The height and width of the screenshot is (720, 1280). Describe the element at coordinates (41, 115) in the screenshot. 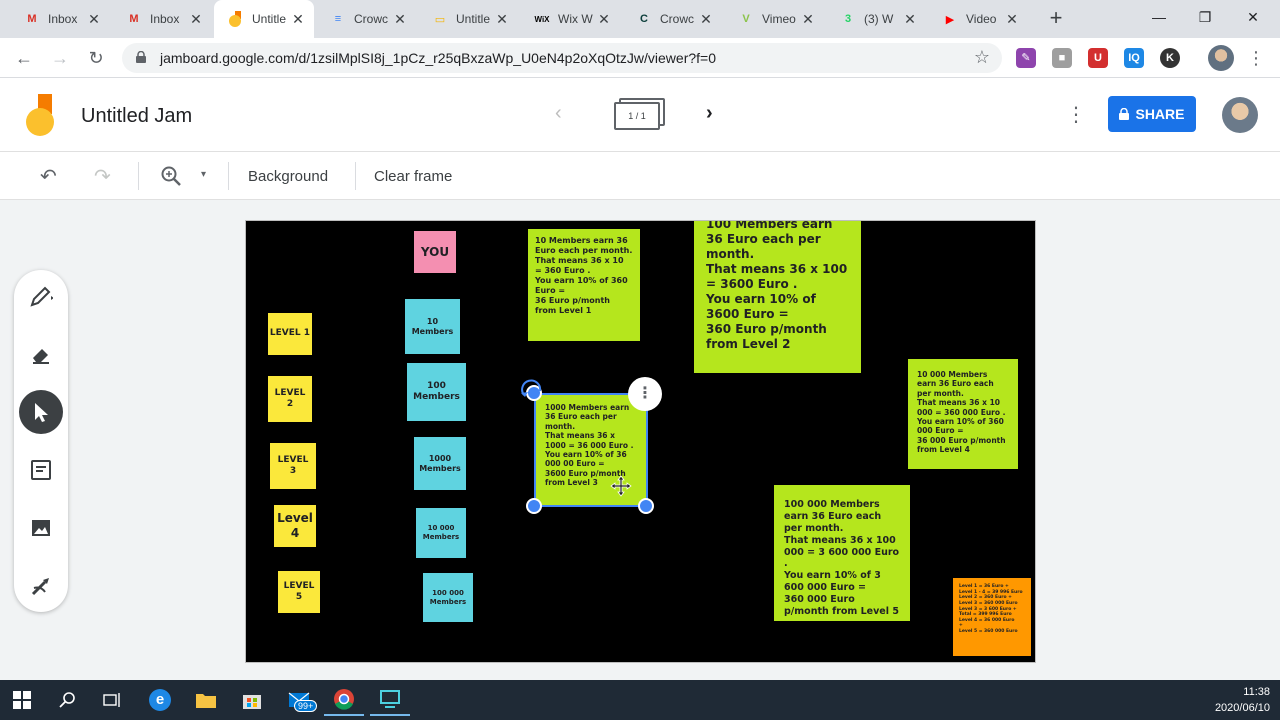

I see `jamboard-logo-icon` at that location.